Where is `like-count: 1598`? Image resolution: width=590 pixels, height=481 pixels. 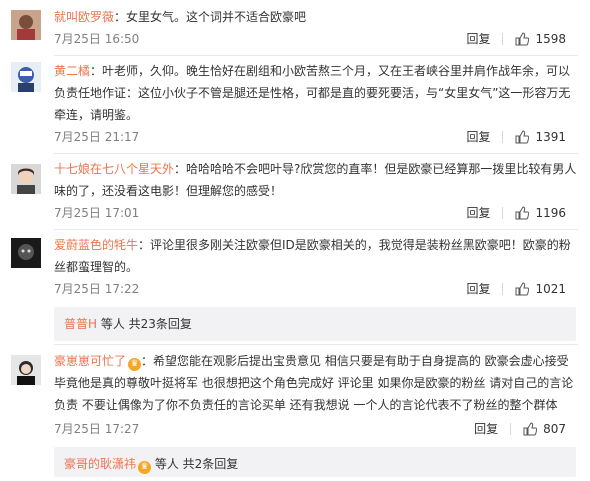
like-count: 1598 is located at coordinates (550, 39).